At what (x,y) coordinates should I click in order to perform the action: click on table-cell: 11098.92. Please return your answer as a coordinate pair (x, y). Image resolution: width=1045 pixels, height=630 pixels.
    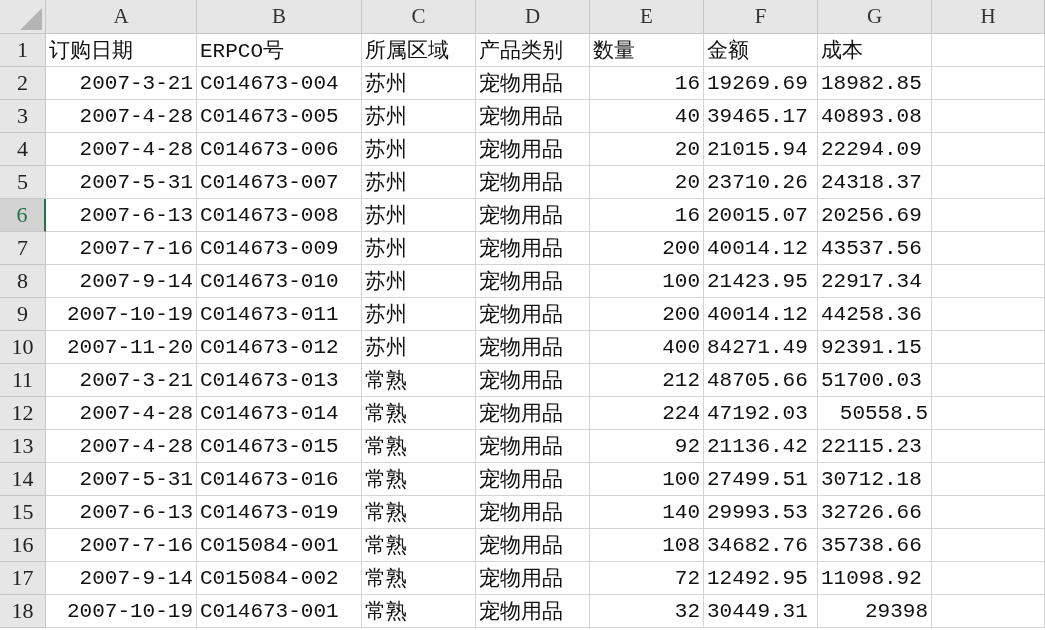
    Looking at the image, I should click on (875, 578).